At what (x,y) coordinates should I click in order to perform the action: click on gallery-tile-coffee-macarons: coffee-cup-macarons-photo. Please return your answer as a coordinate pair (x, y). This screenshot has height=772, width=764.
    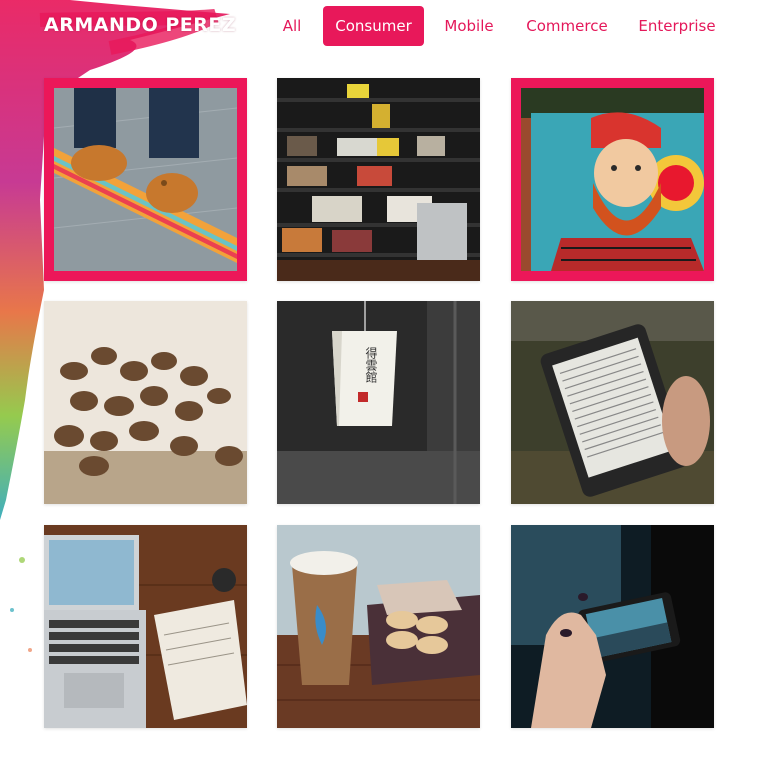
    Looking at the image, I should click on (378, 626).